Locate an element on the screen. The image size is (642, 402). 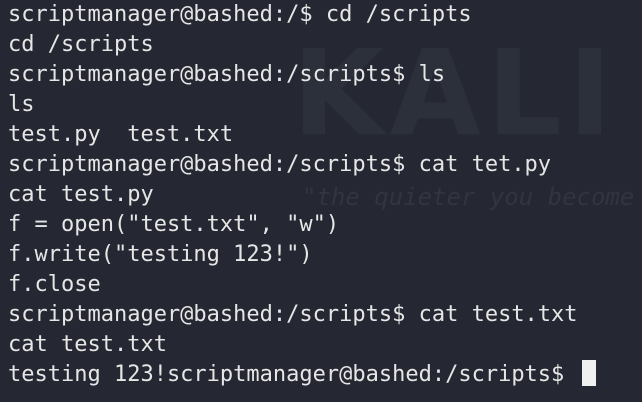
terminal-line: scriptmanager@bashed:/scripts$ ls is located at coordinates (227, 74).